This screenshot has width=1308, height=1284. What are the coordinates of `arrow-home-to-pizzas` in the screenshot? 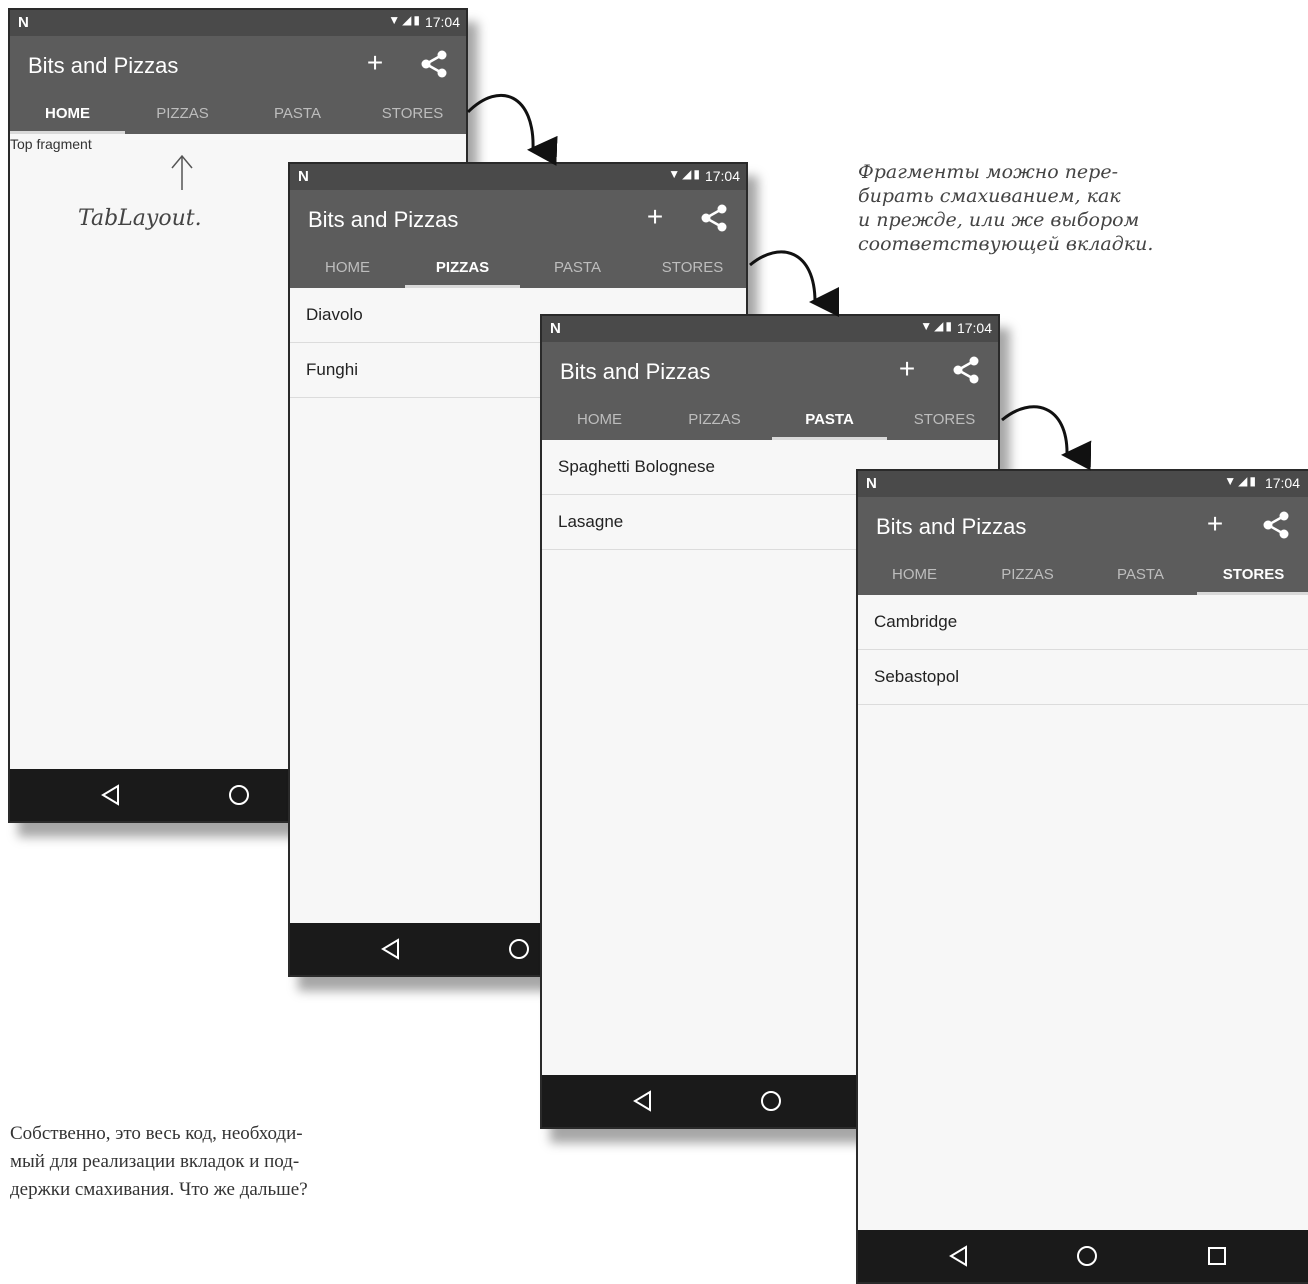 It's located at (512, 129).